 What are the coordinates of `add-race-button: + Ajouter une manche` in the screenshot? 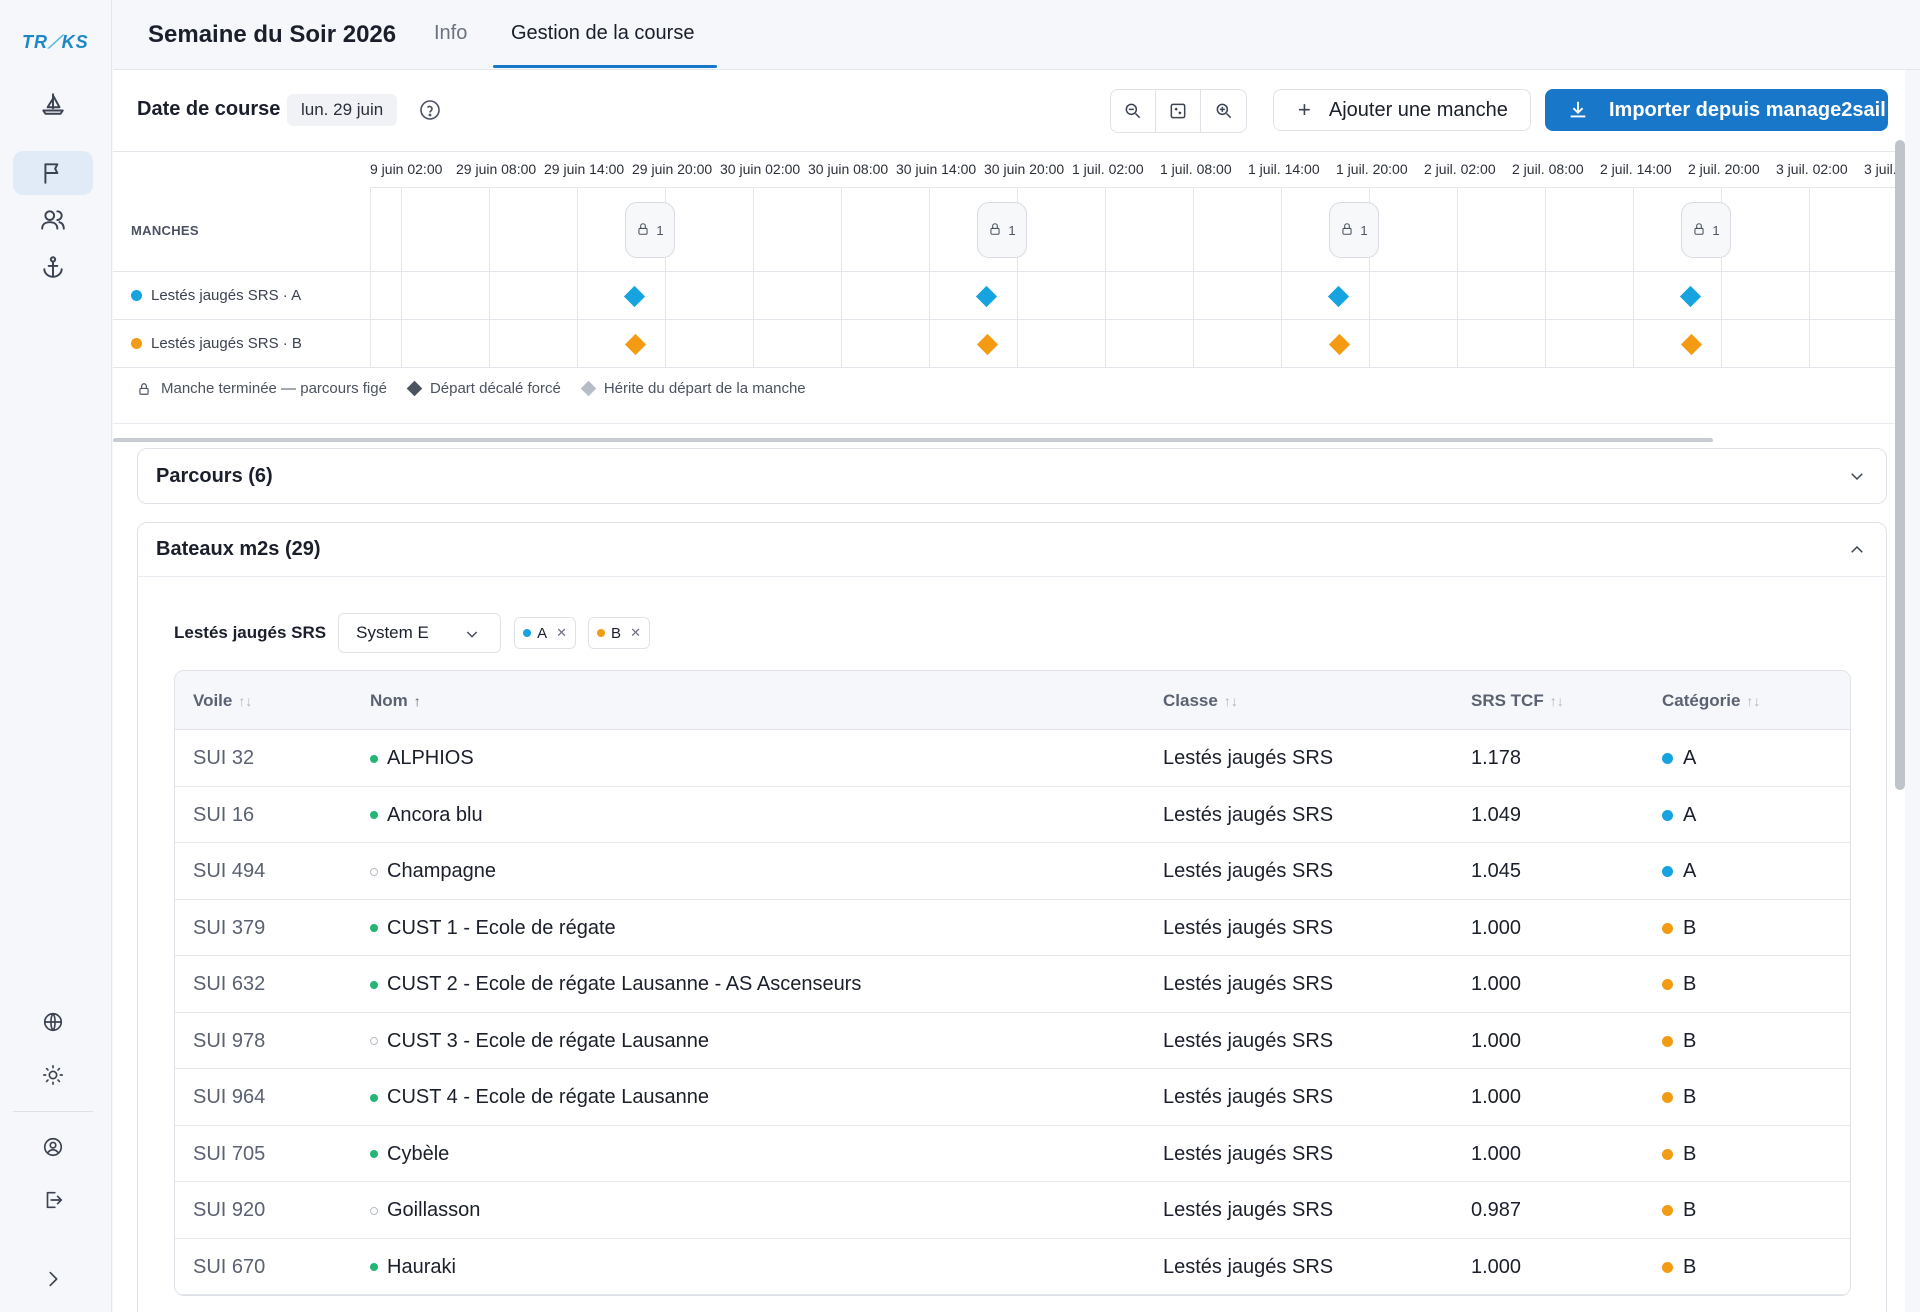 It's located at (1402, 110).